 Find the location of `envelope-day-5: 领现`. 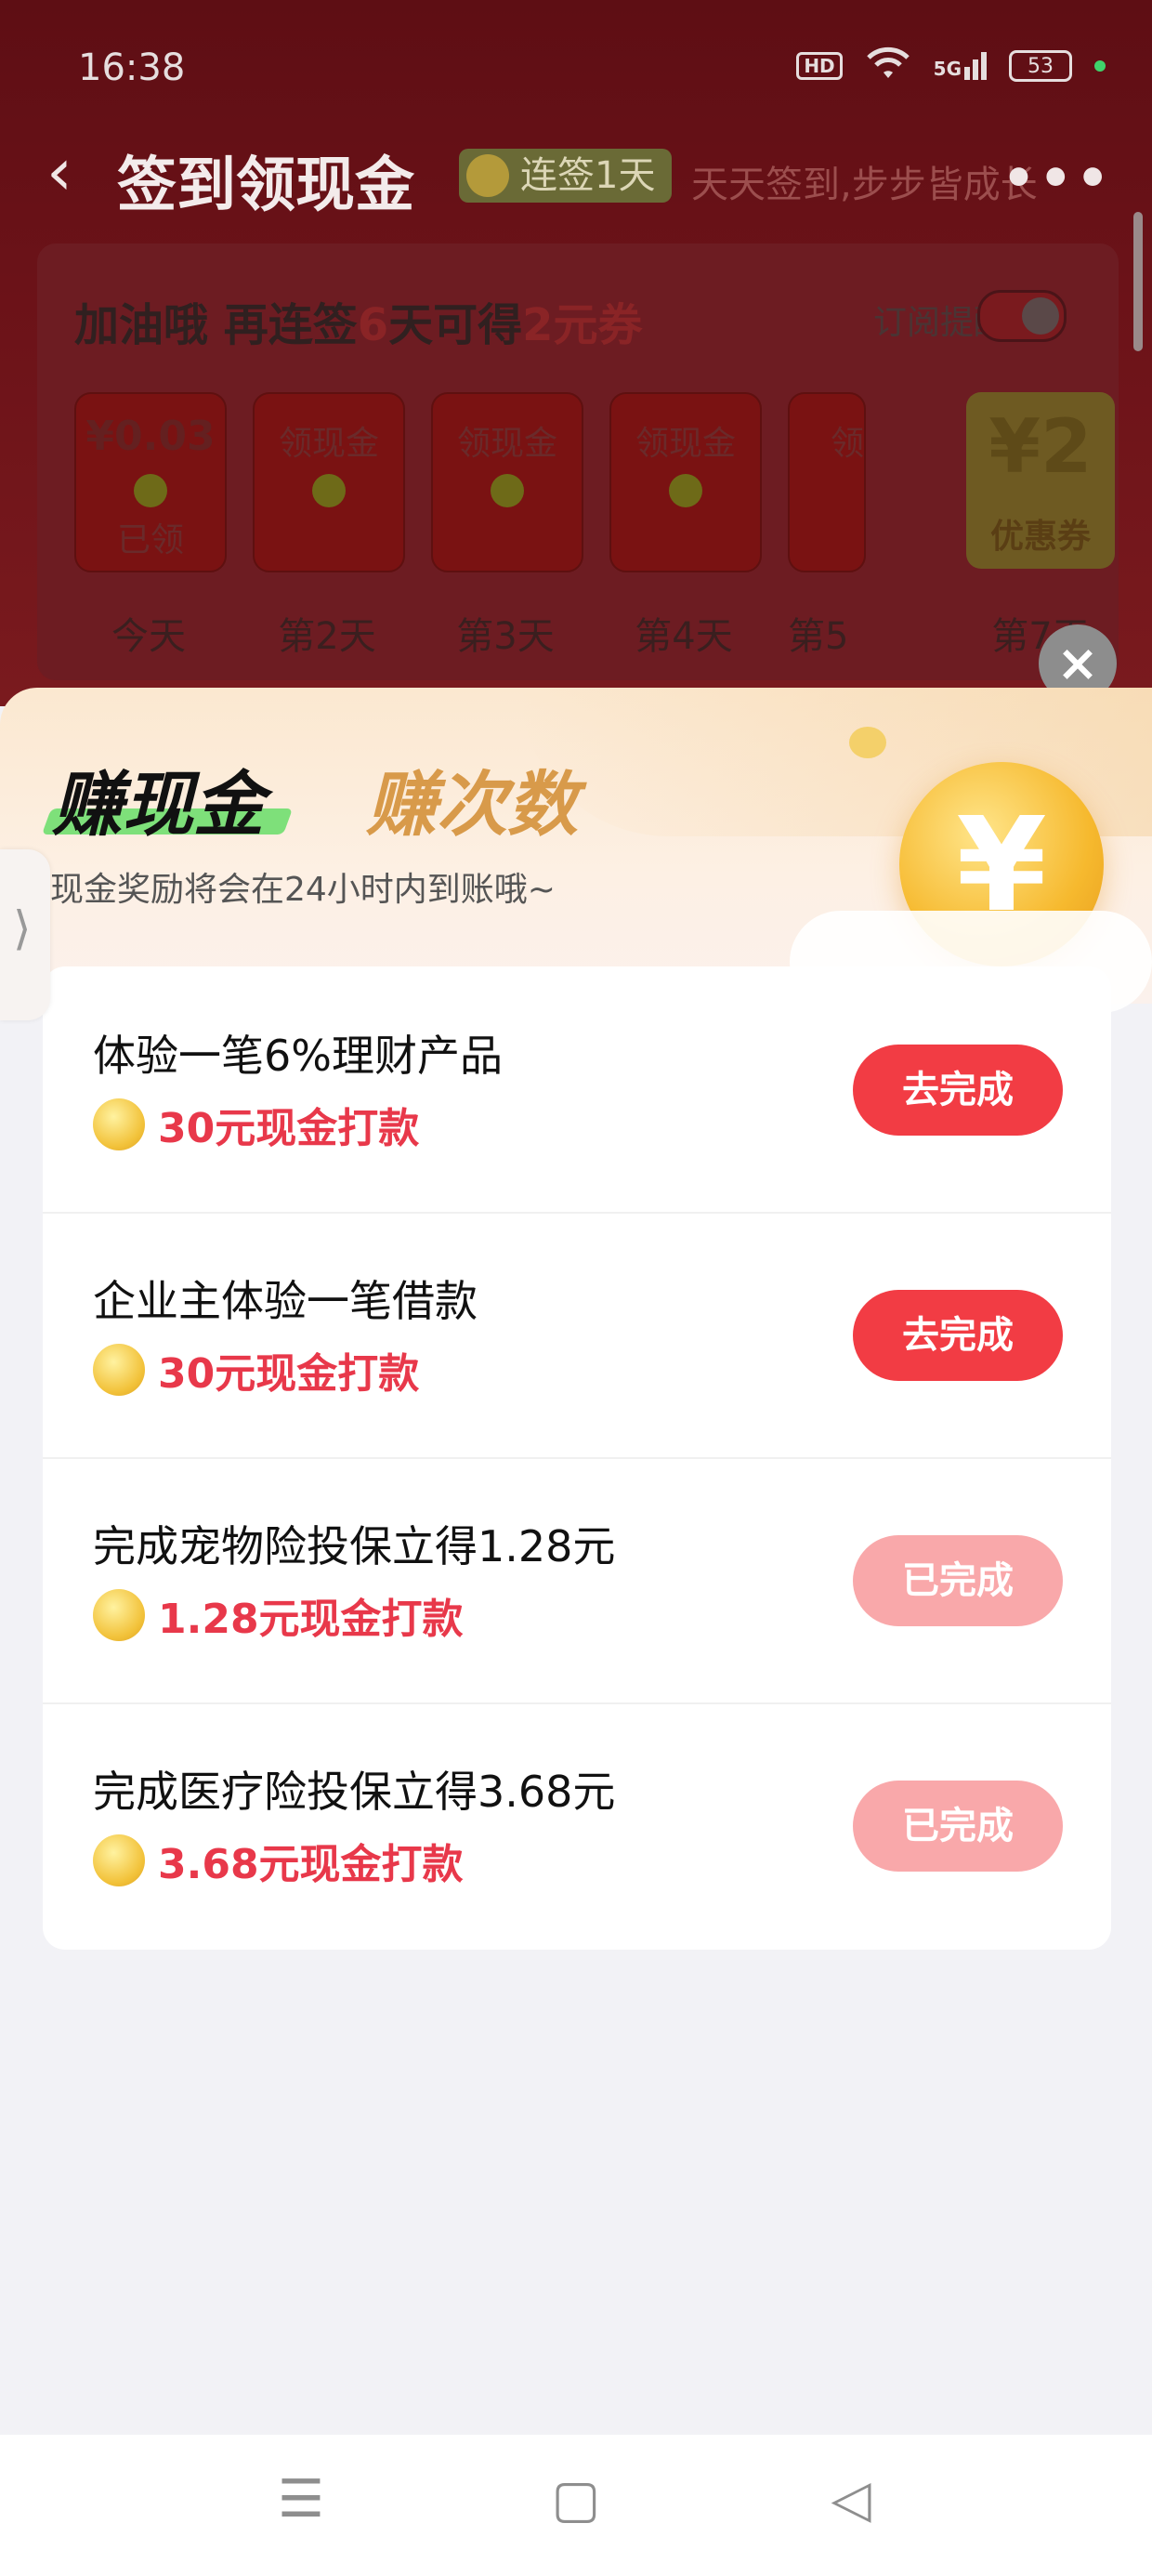

envelope-day-5: 领现 is located at coordinates (827, 482).